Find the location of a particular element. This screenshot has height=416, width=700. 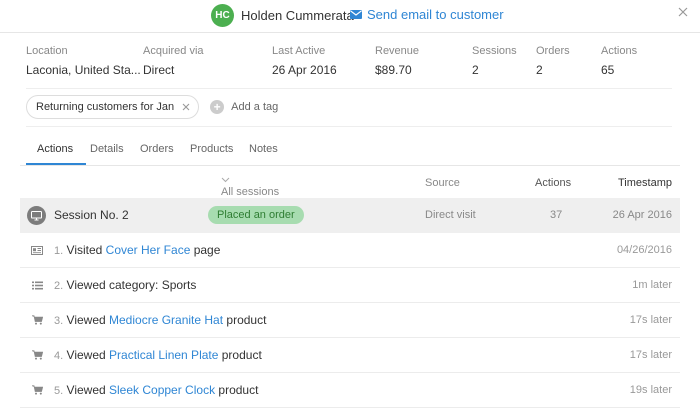

add-tag-button: + Add a tag is located at coordinates (244, 107).